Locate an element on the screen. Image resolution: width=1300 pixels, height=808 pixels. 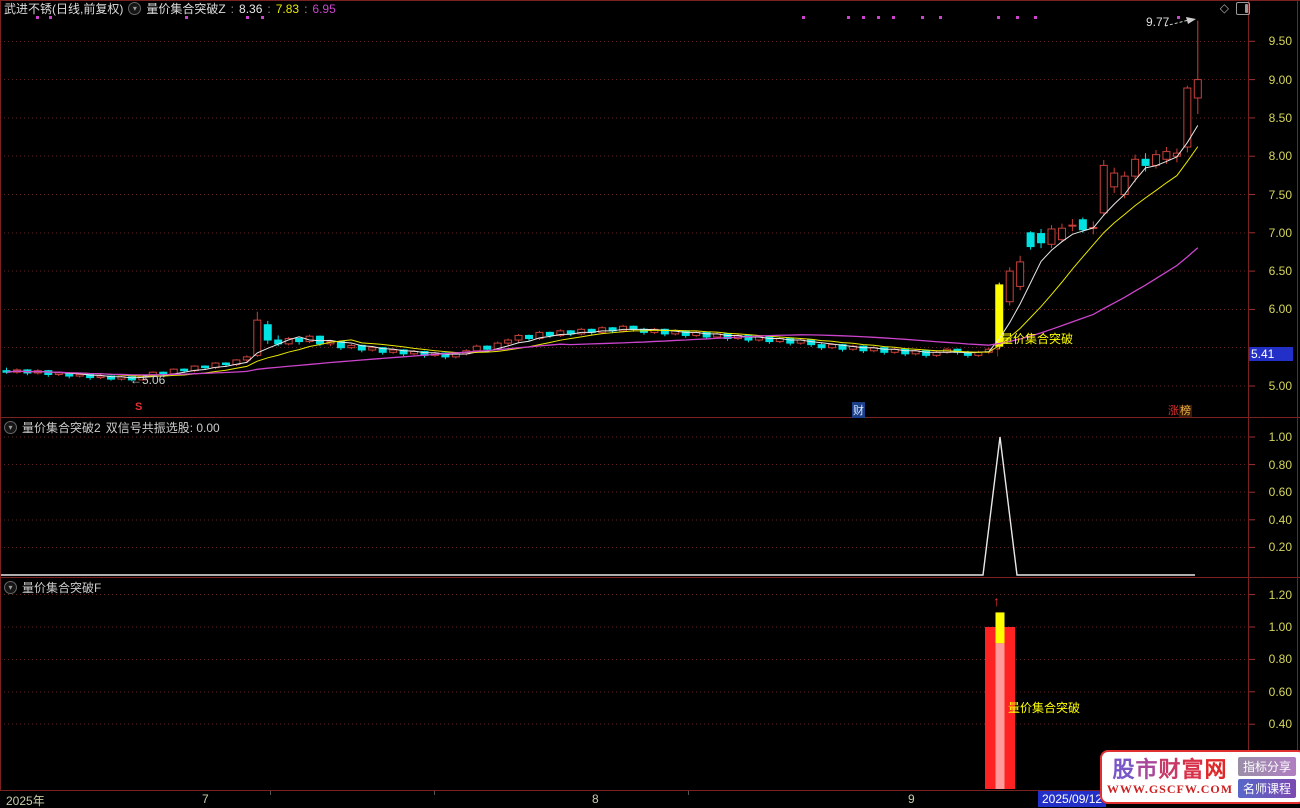
axis-label: 7.50 is located at coordinates (1280, 194).